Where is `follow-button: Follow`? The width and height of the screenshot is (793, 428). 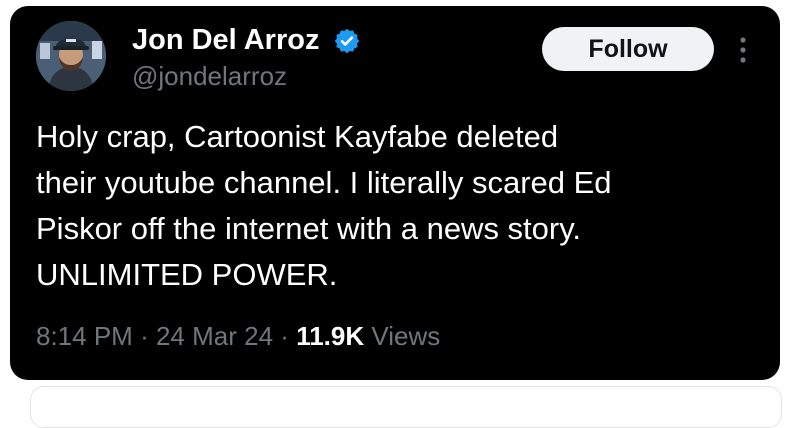 follow-button: Follow is located at coordinates (628, 49).